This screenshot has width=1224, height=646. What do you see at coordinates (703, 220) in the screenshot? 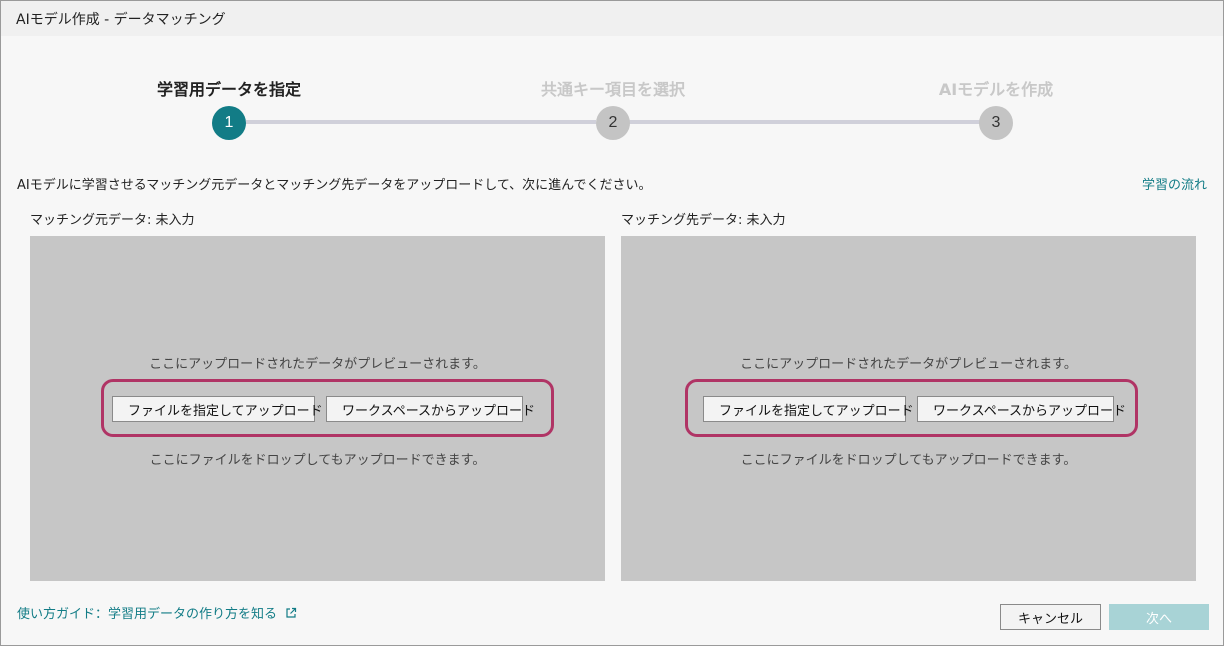
I see `target-data-title: マッチング先データ: 未入力` at bounding box center [703, 220].